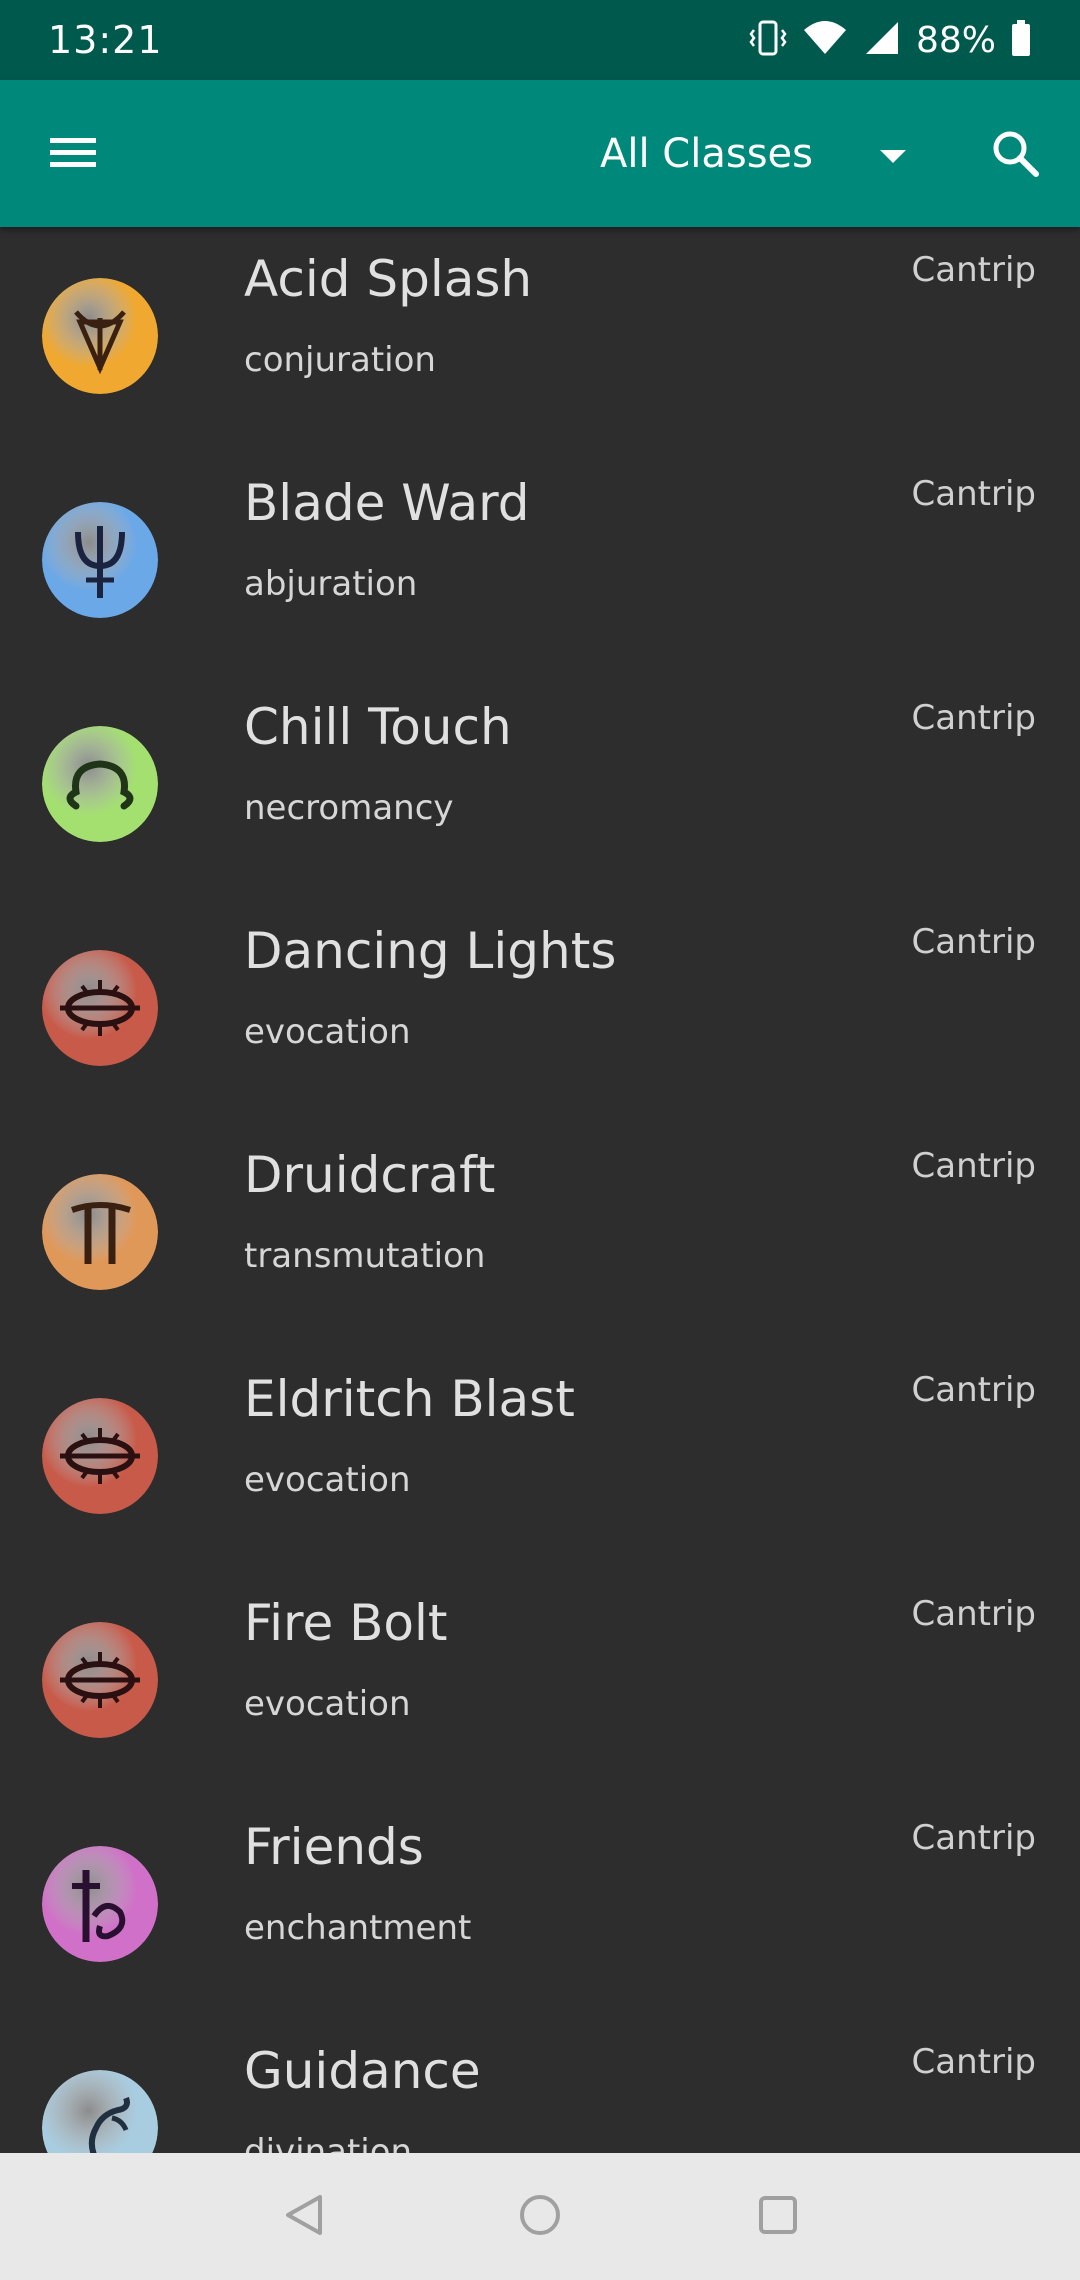 The width and height of the screenshot is (1080, 2280). I want to click on wifi-icon, so click(825, 40).